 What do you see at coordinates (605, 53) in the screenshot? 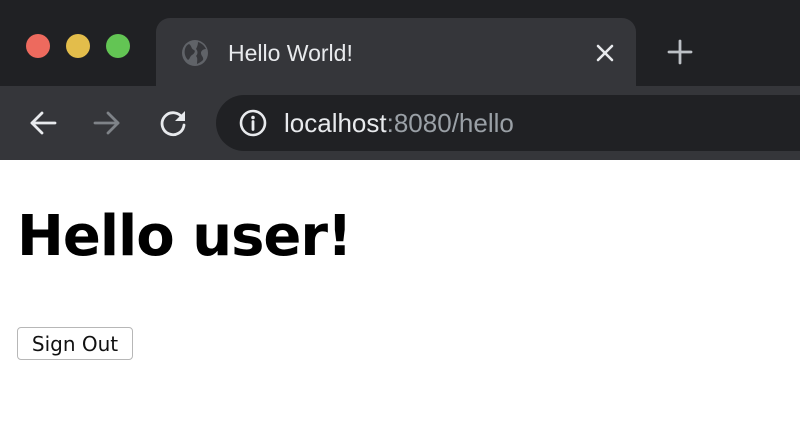
I see `close-icon` at bounding box center [605, 53].